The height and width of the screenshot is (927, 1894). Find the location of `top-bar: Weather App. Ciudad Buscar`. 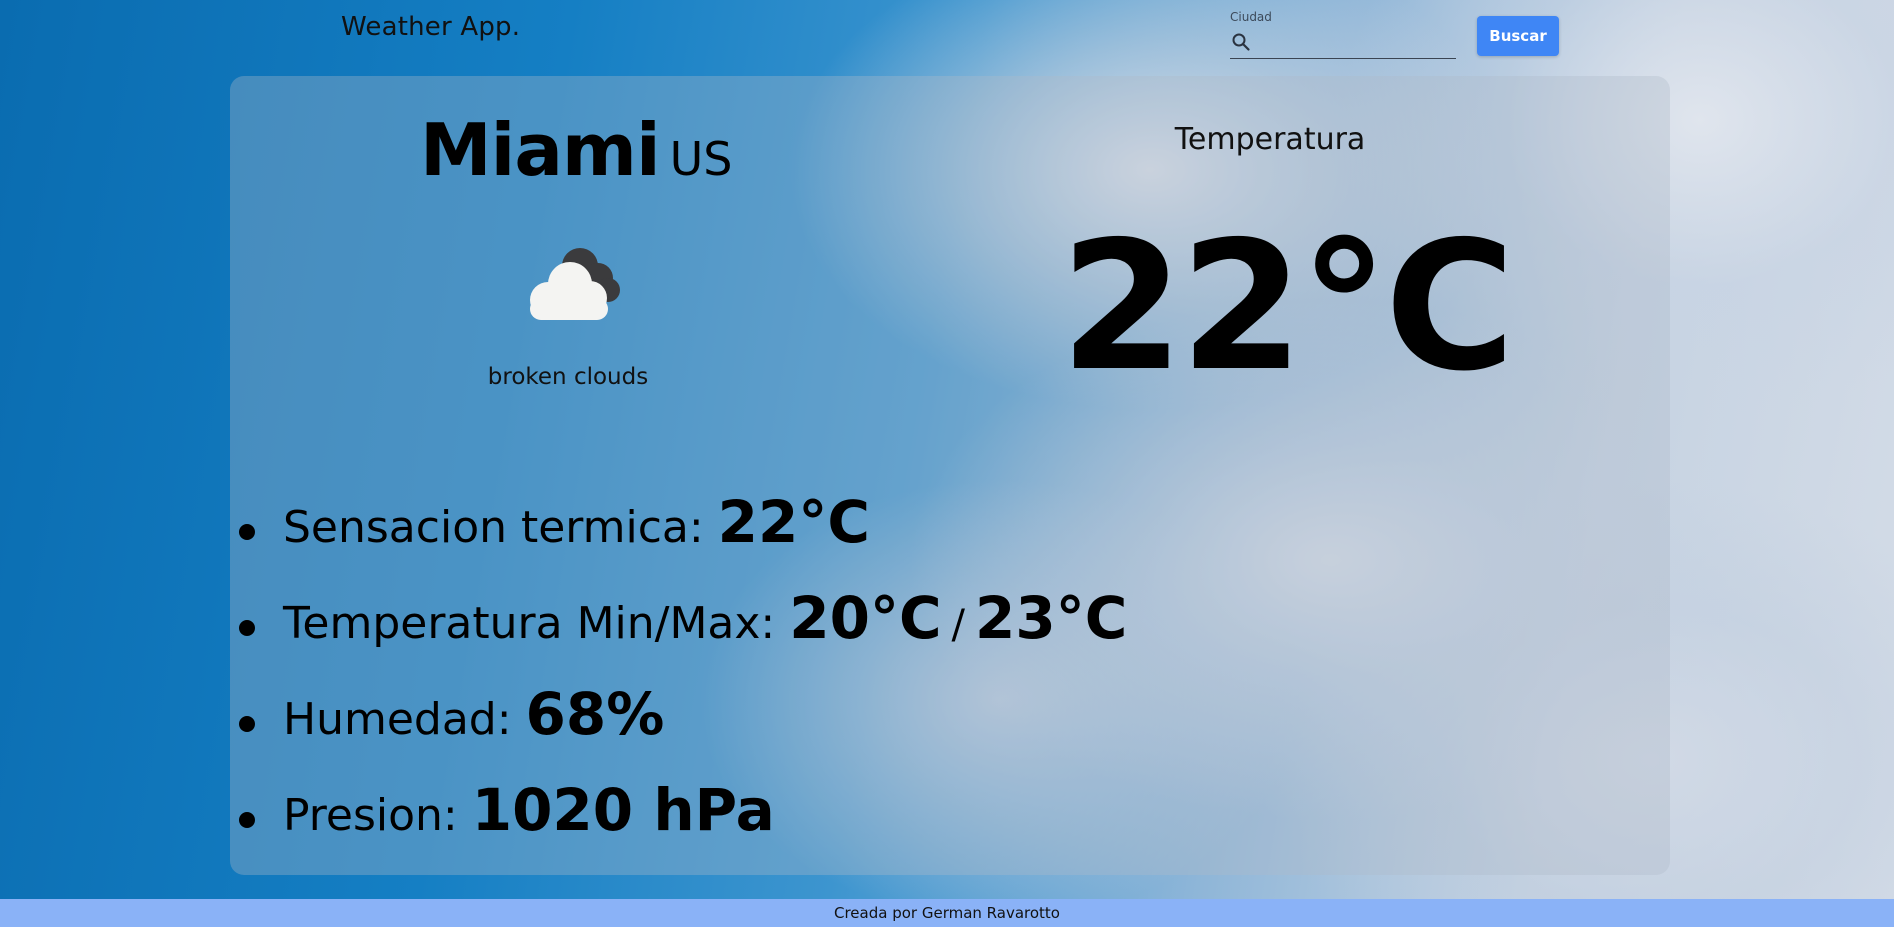

top-bar: Weather App. Ciudad Buscar is located at coordinates (947, 31).